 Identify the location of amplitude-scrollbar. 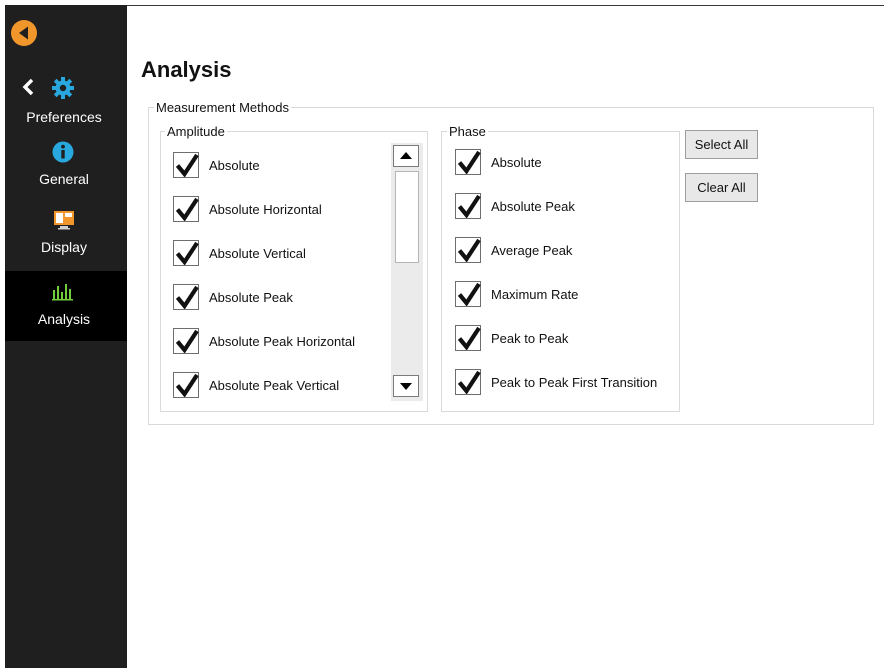
(407, 272).